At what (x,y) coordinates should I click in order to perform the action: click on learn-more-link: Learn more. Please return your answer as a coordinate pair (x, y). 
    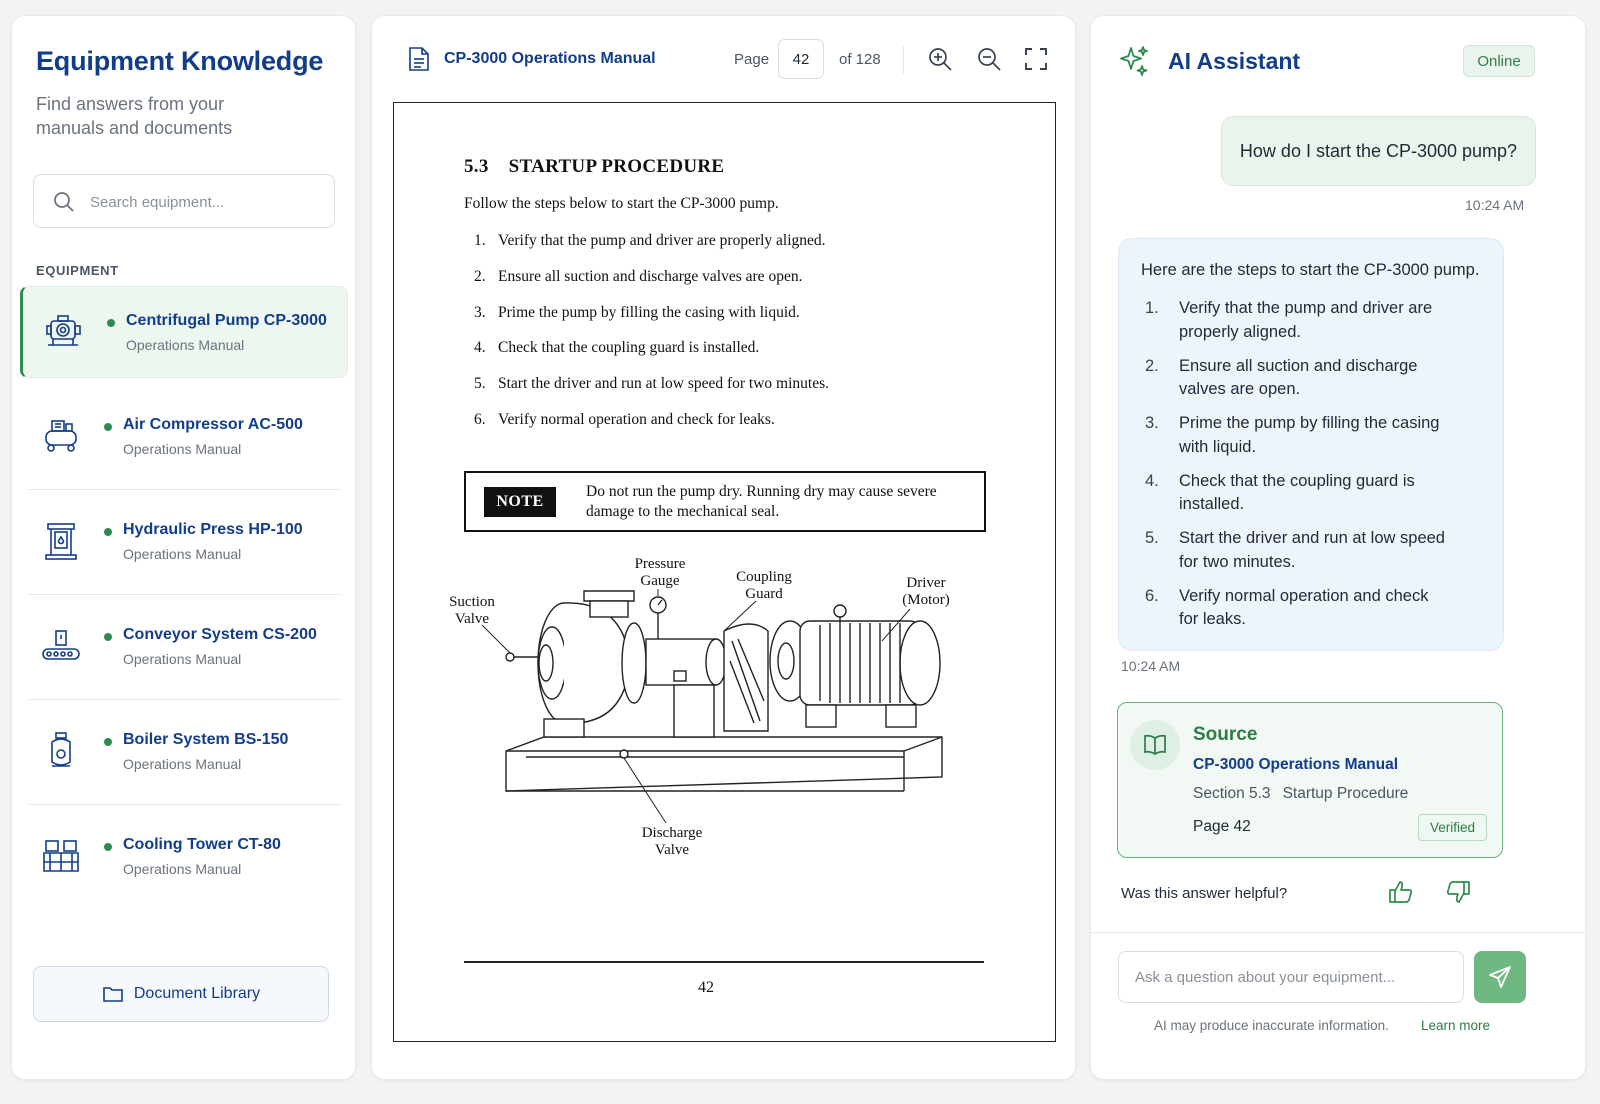
    Looking at the image, I should click on (1455, 1025).